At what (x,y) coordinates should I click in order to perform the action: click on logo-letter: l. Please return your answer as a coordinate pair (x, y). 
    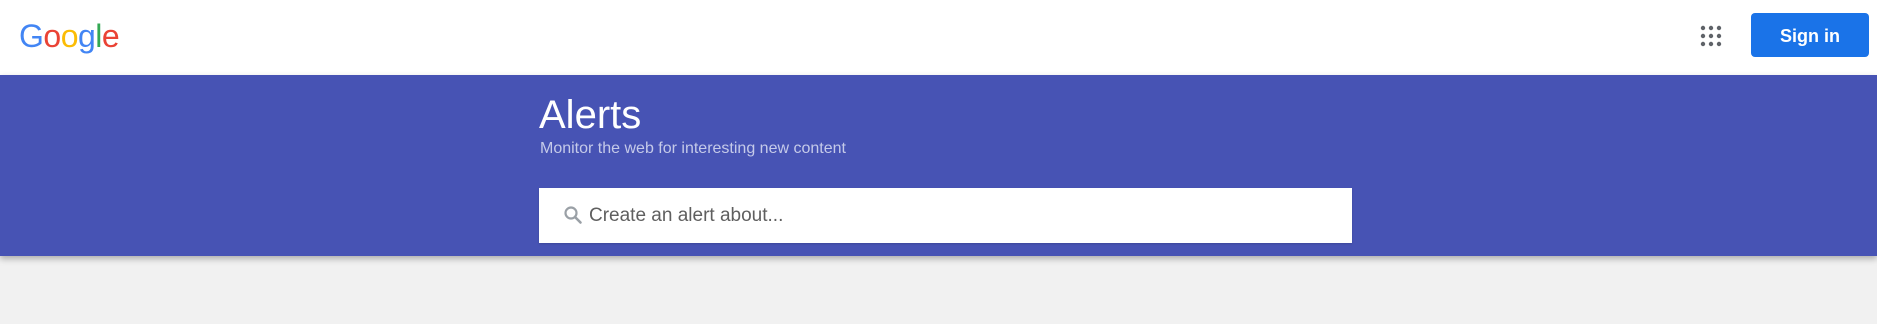
    Looking at the image, I should click on (98, 36).